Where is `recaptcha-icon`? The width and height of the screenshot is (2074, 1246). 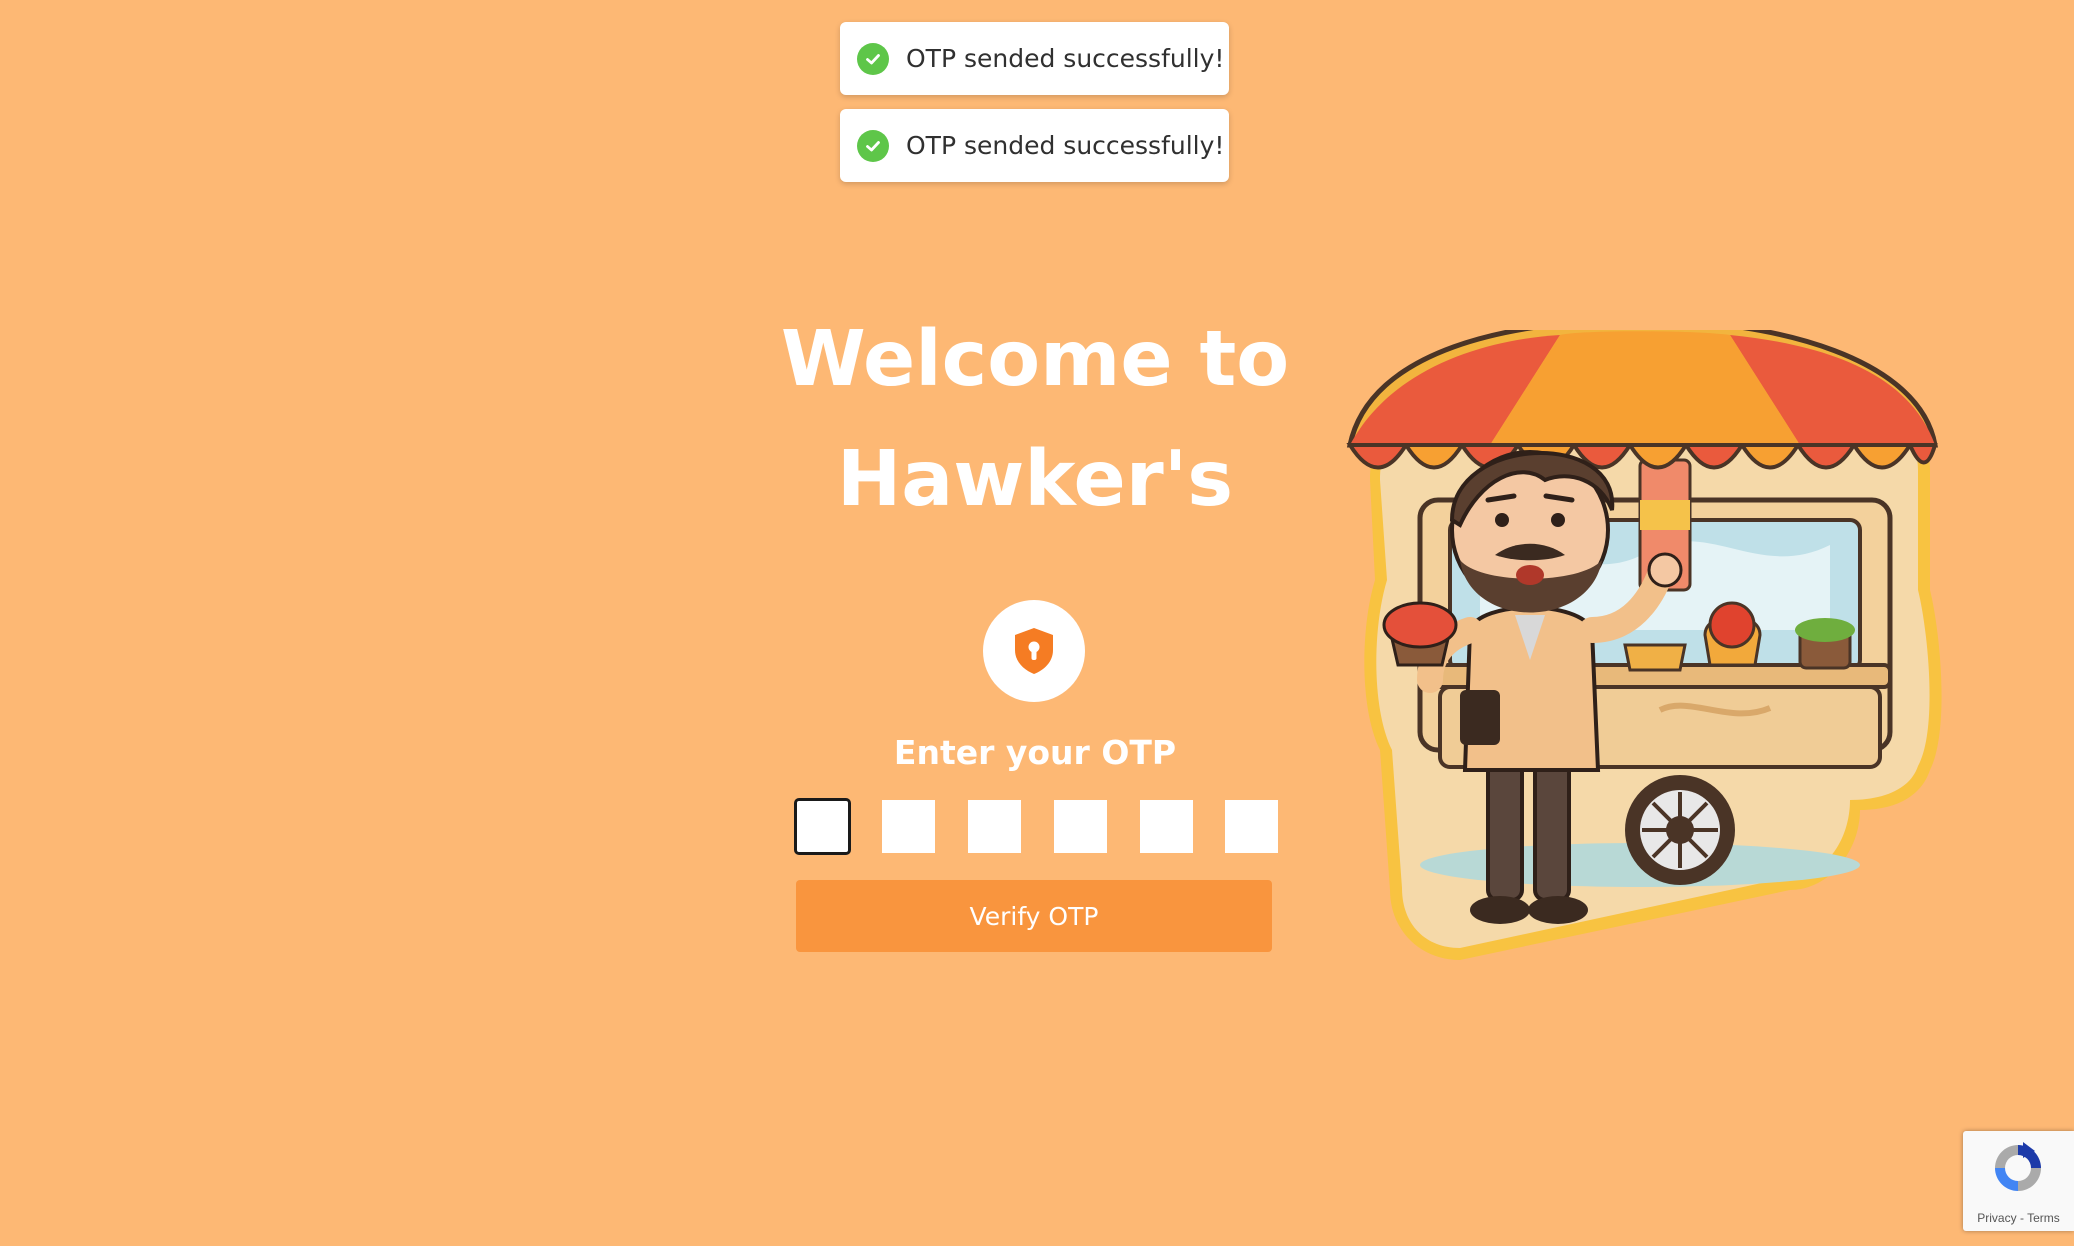 recaptcha-icon is located at coordinates (2018, 1166).